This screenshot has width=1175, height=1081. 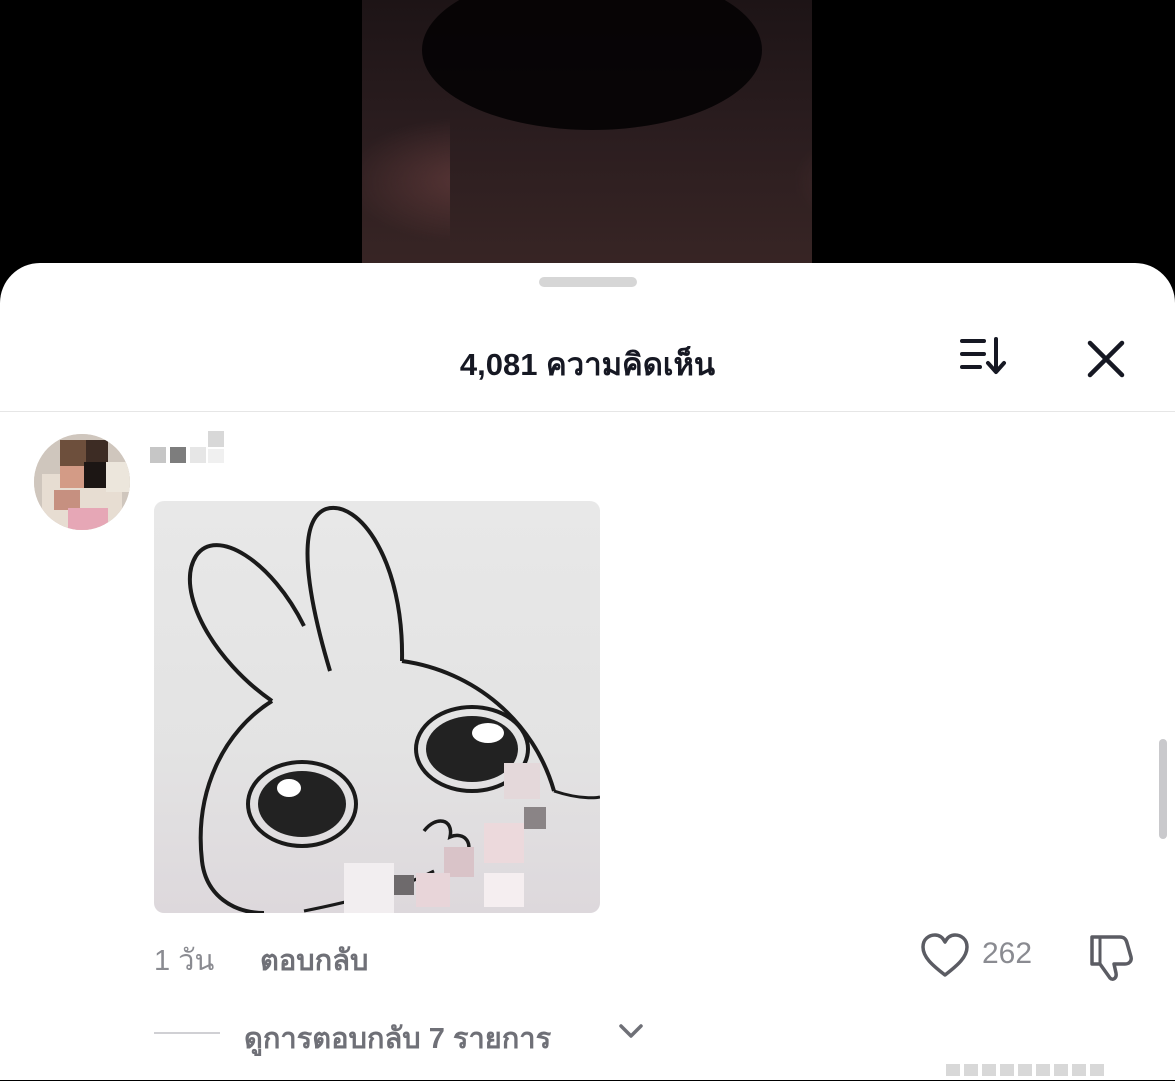 I want to click on sort-button, so click(x=986, y=358).